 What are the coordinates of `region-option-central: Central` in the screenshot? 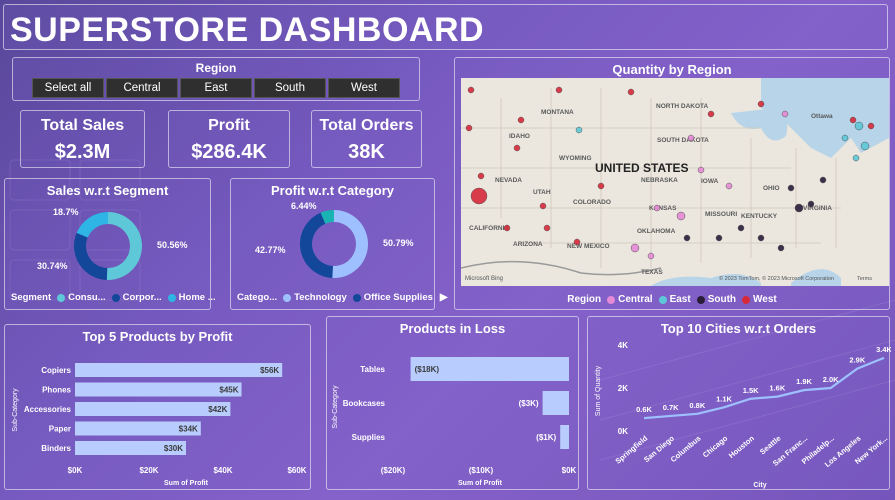 It's located at (142, 88).